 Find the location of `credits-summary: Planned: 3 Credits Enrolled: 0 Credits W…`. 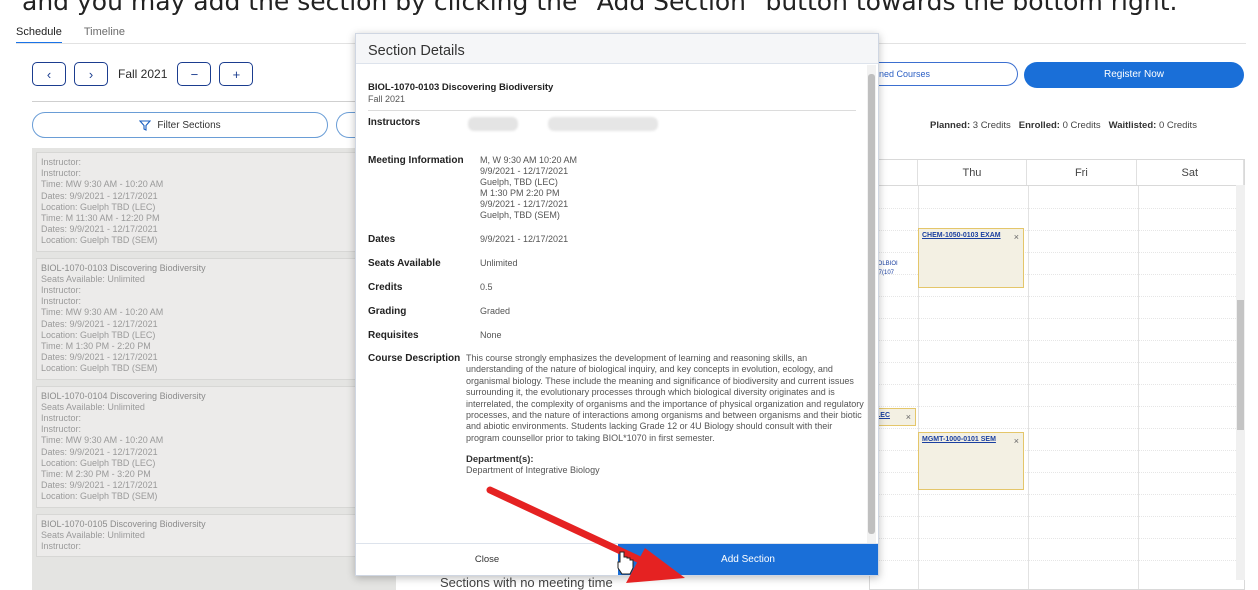

credits-summary: Planned: 3 Credits Enrolled: 0 Credits W… is located at coordinates (1063, 125).